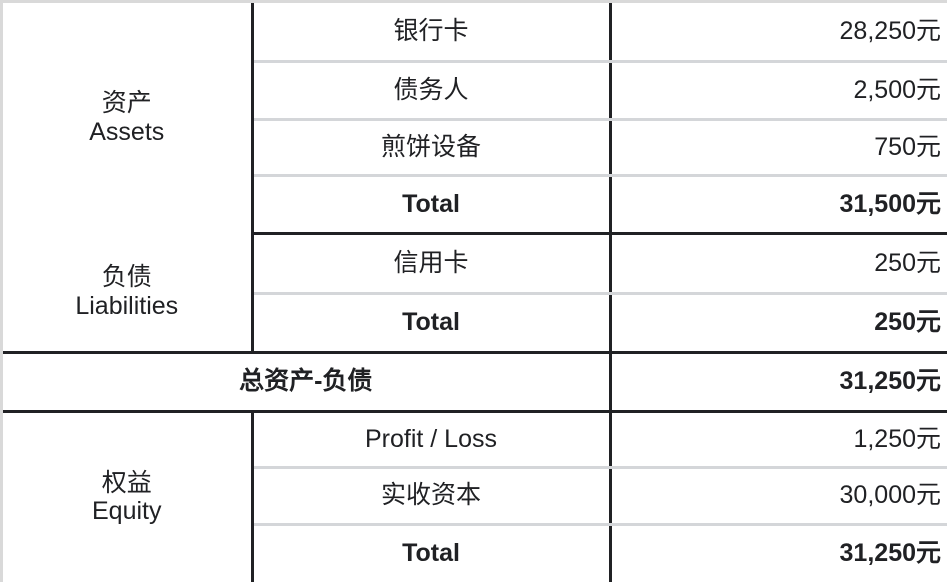 This screenshot has height=582, width=947. What do you see at coordinates (778, 553) in the screenshot?
I see `section-total-value: 31,250元` at bounding box center [778, 553].